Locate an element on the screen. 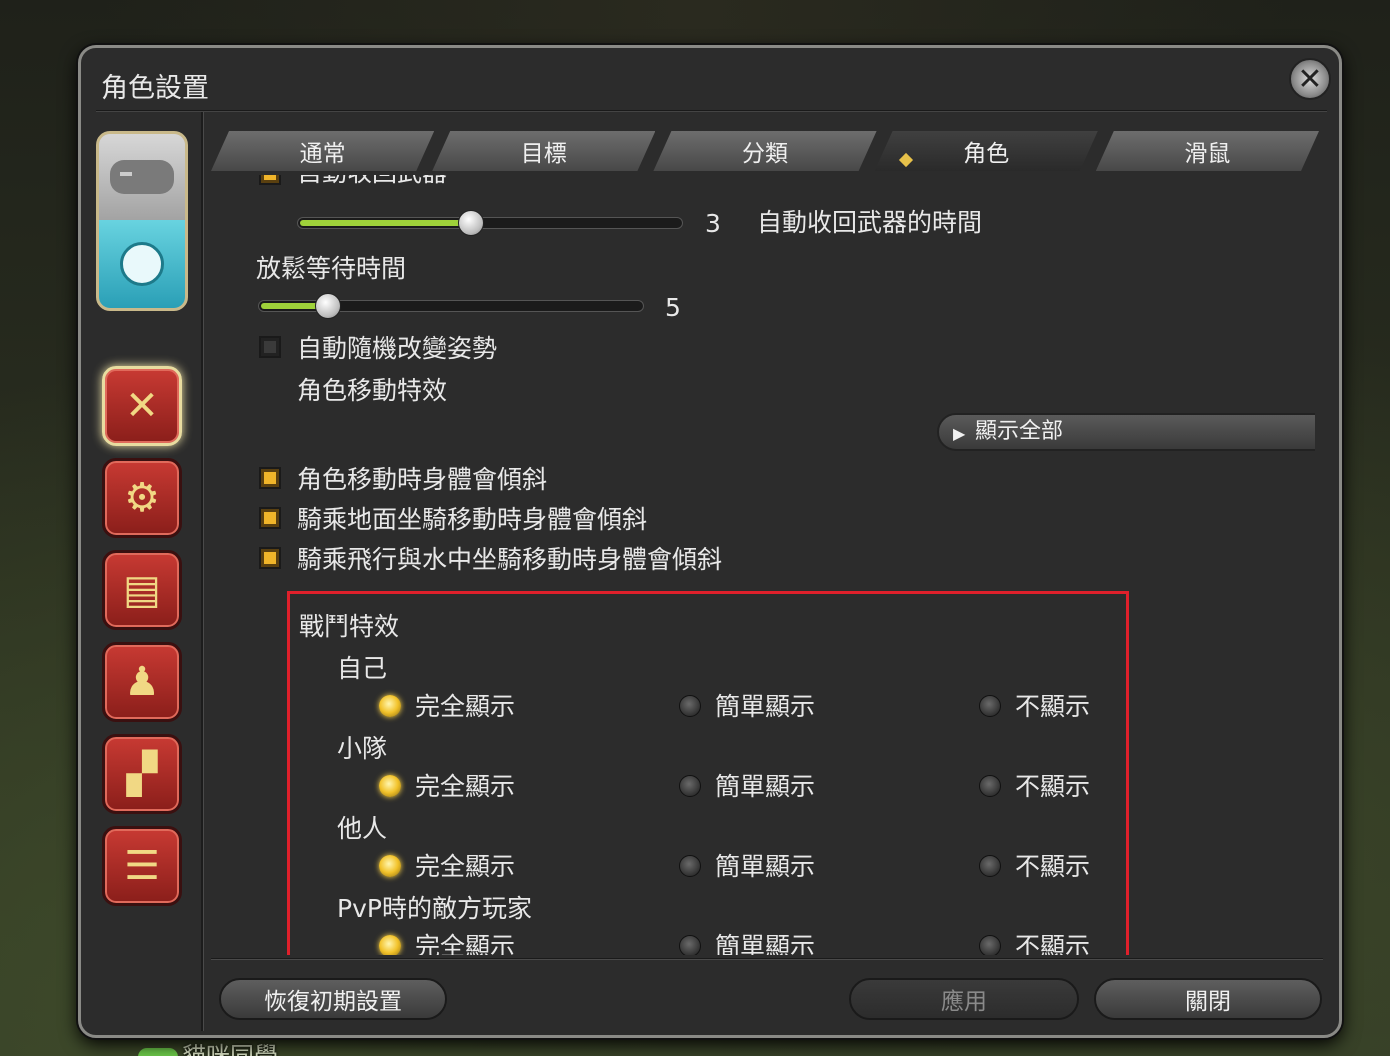  show-all-button: ▶ 顯示全部 is located at coordinates (1126, 432).